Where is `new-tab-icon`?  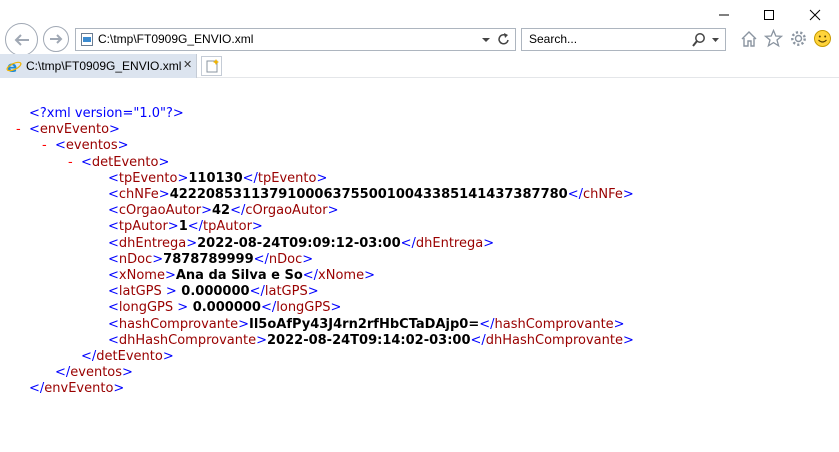
new-tab-icon is located at coordinates (212, 66).